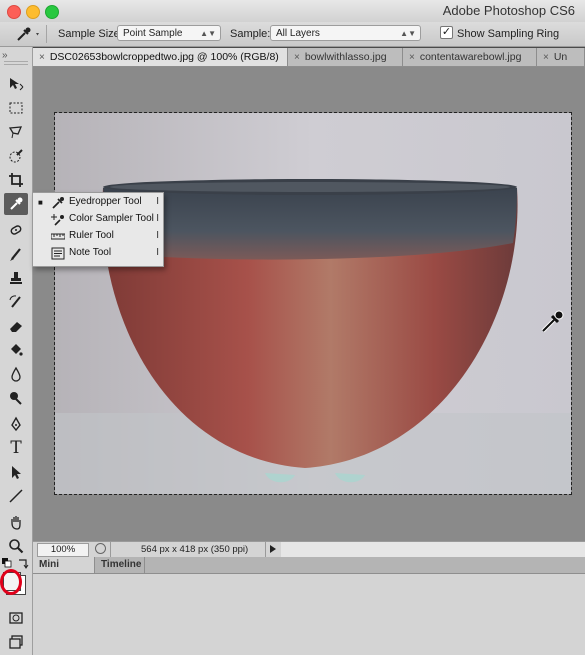 This screenshot has width=585, height=655. What do you see at coordinates (63, 550) in the screenshot?
I see `zoom-level-field: 100%` at bounding box center [63, 550].